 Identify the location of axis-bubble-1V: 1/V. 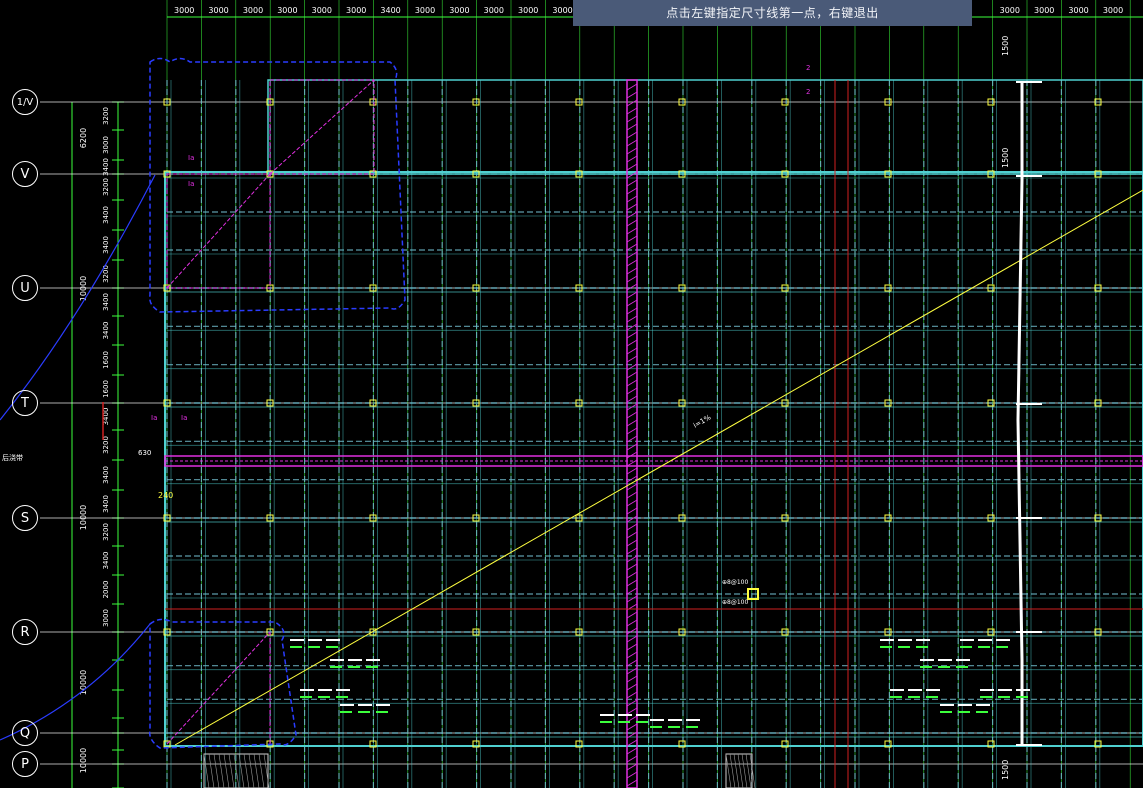
(25, 102).